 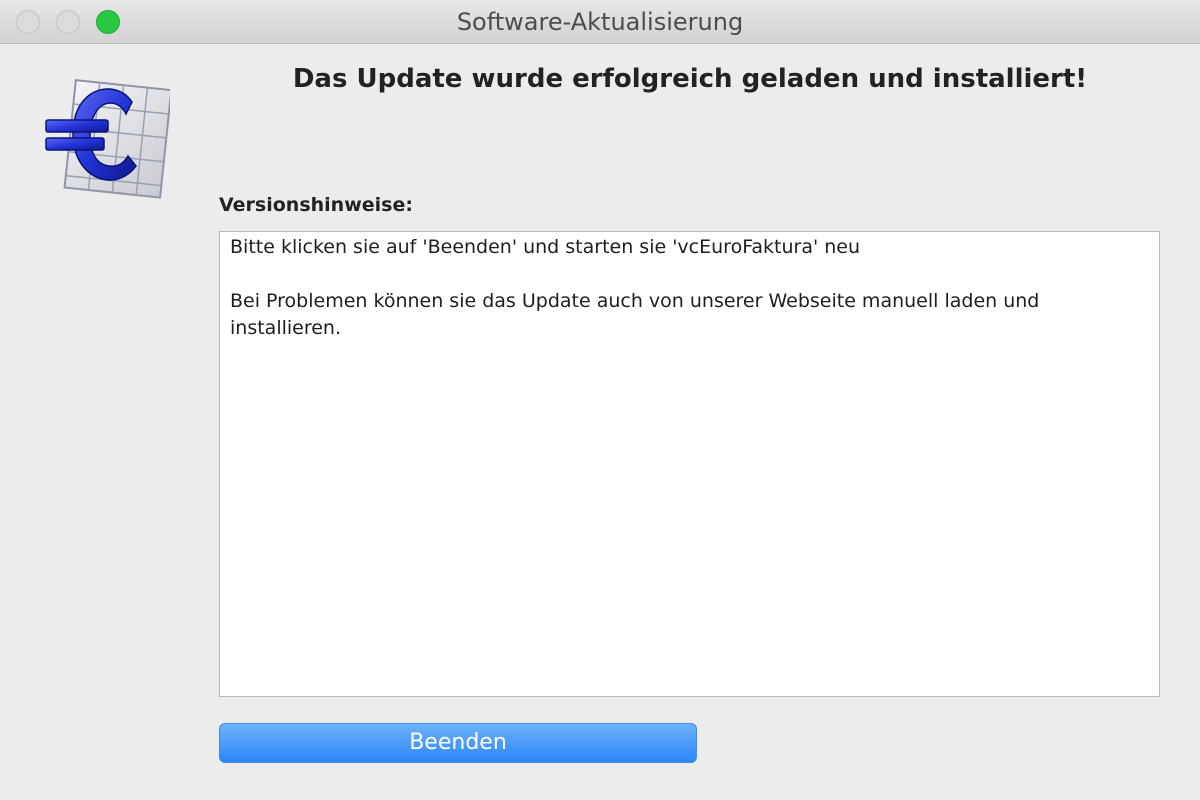 I want to click on title-bar: Software-Aktualisierung, so click(x=600, y=22).